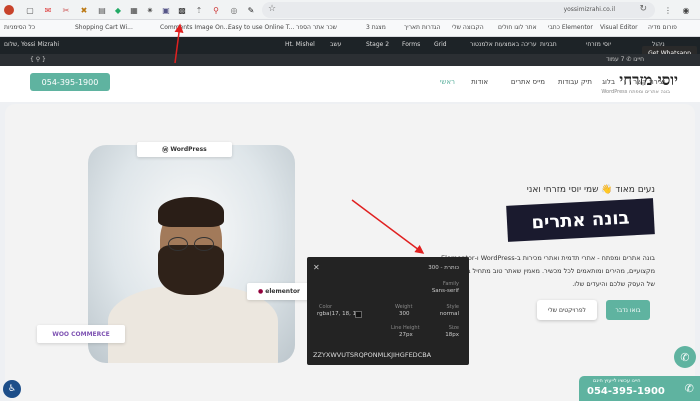  Describe the element at coordinates (376, 27) in the screenshot. I see `bookmark-item: מצגת 3` at that location.